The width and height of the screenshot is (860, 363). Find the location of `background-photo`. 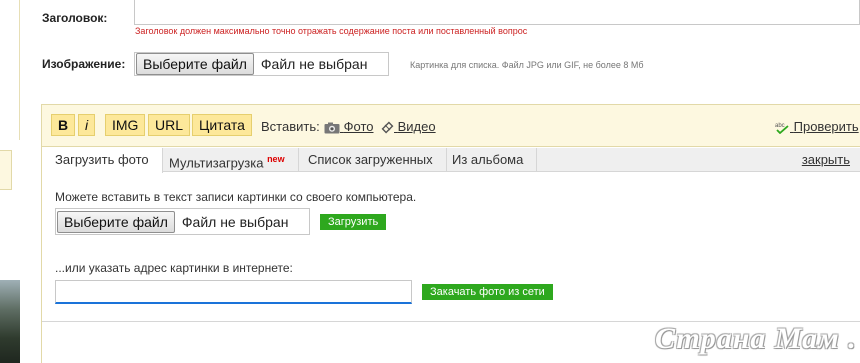

background-photo is located at coordinates (10, 321).